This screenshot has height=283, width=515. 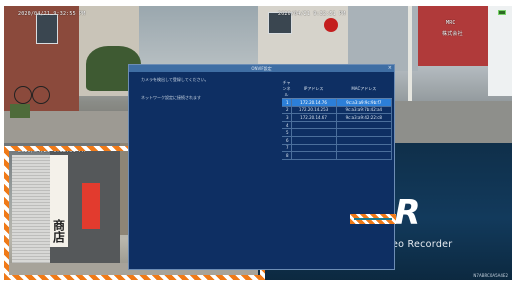 I want to click on column-header: MACアドレス, so click(x=364, y=89).